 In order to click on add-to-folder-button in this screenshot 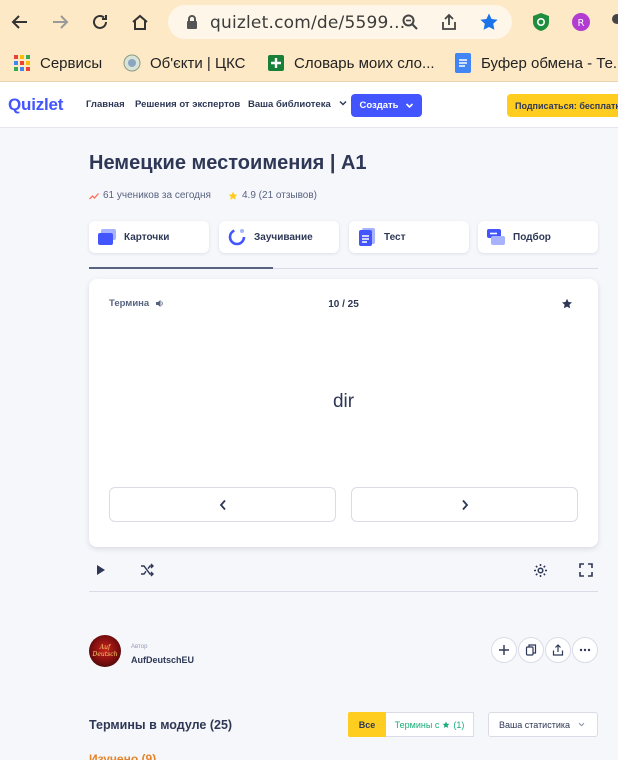, I will do `click(504, 650)`.